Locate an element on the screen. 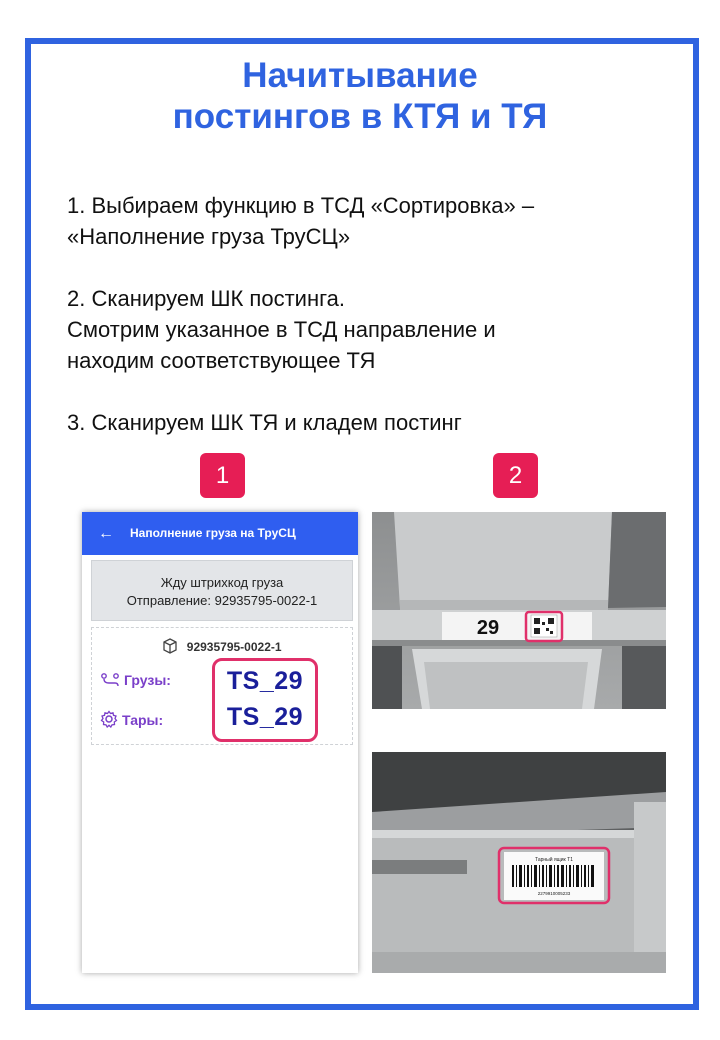 The image size is (720, 1040). step-2-line-1: 2. Сканируем ШК постинга. is located at coordinates (206, 298).